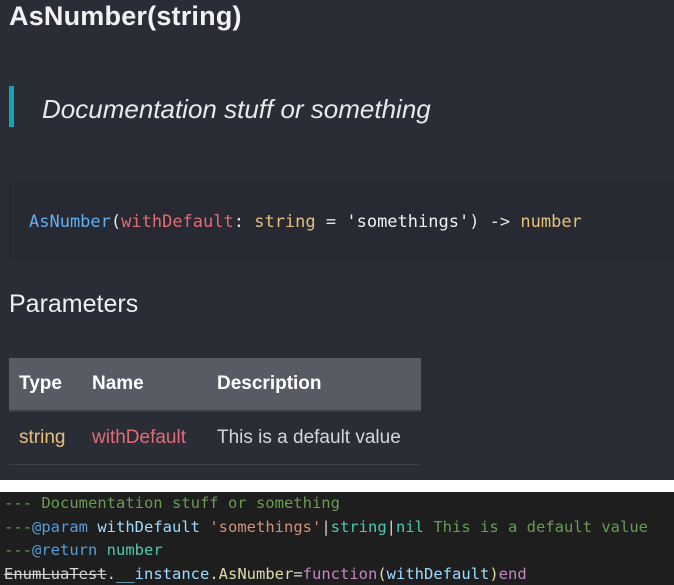 Image resolution: width=674 pixels, height=585 pixels. Describe the element at coordinates (236, 109) in the screenshot. I see `blockquote-description: Documentation stuff or something` at that location.